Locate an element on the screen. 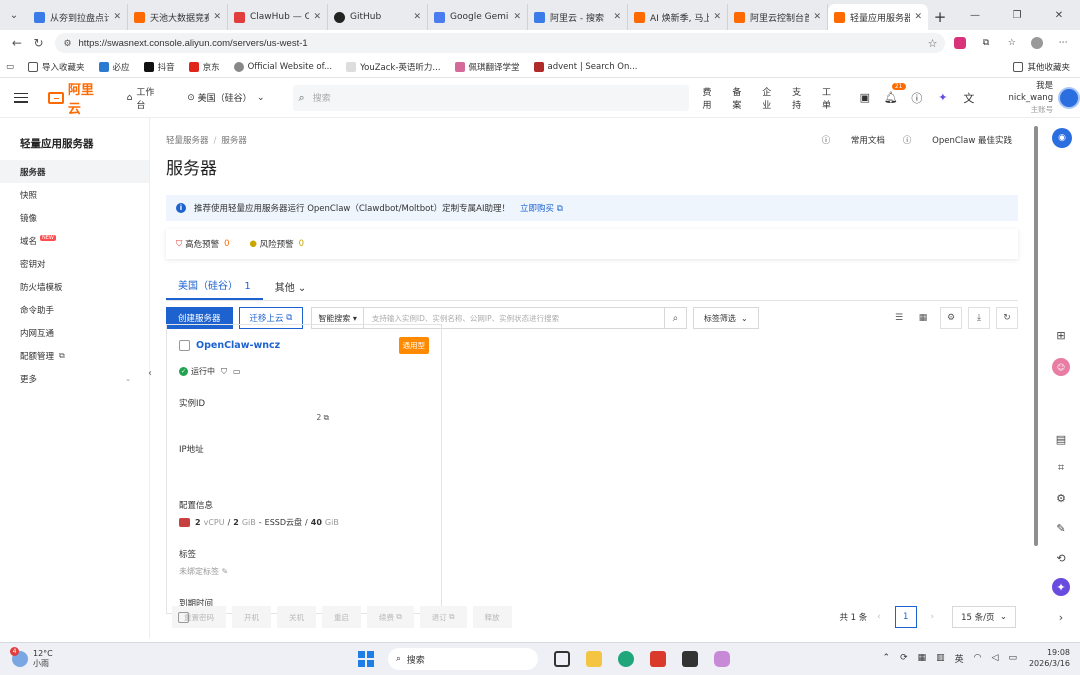 The width and height of the screenshot is (1080, 675). browser-tab-active: 轻量应用服务器 ✕ is located at coordinates (878, 17).